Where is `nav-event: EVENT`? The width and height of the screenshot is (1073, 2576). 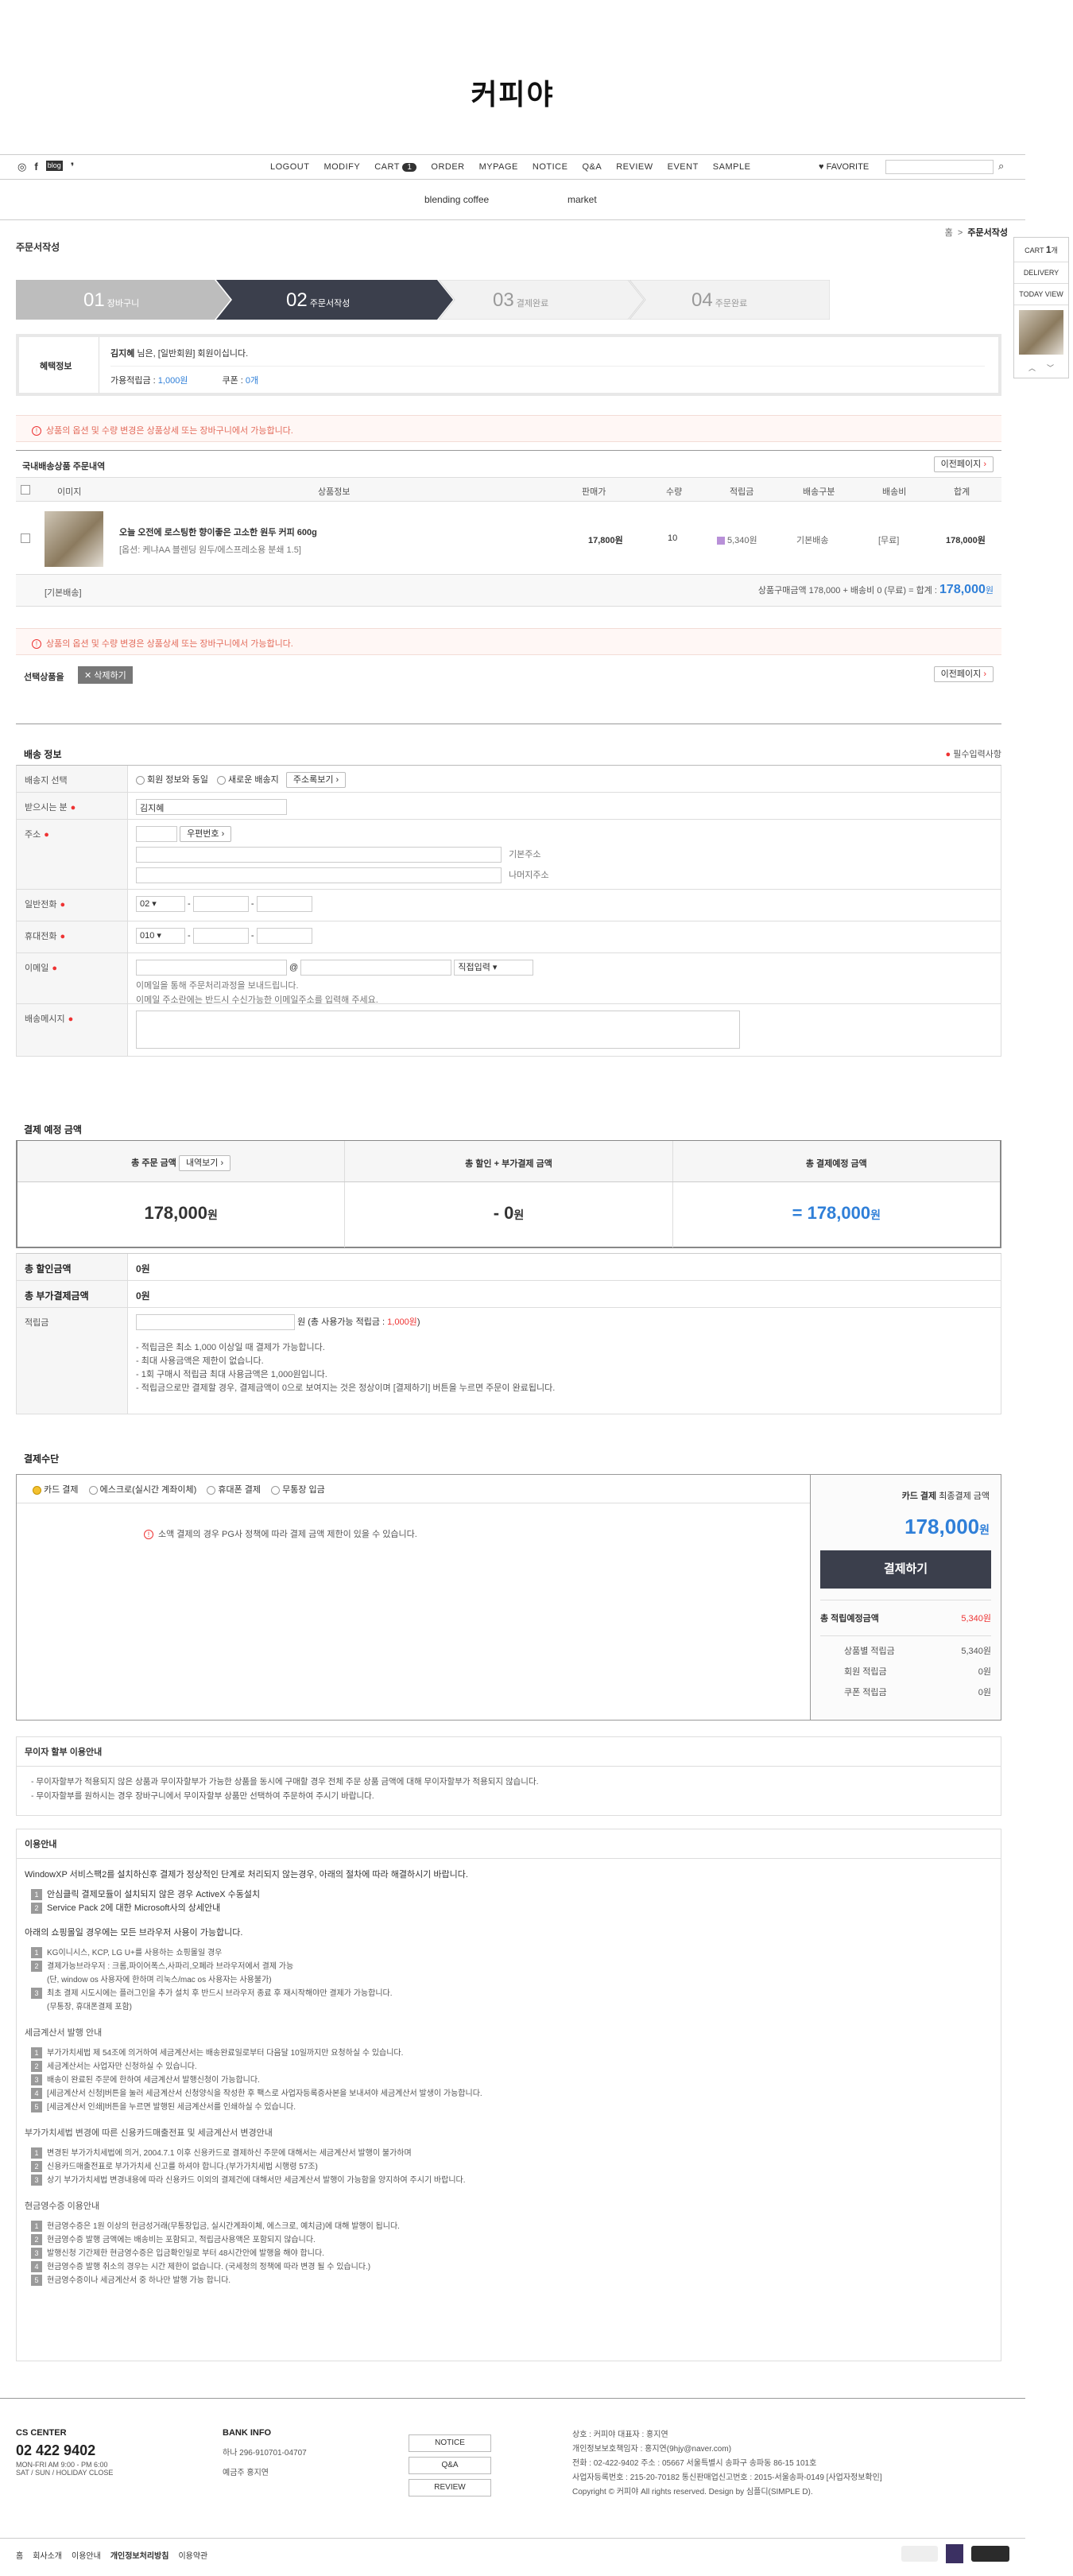
nav-event: EVENT is located at coordinates (683, 167).